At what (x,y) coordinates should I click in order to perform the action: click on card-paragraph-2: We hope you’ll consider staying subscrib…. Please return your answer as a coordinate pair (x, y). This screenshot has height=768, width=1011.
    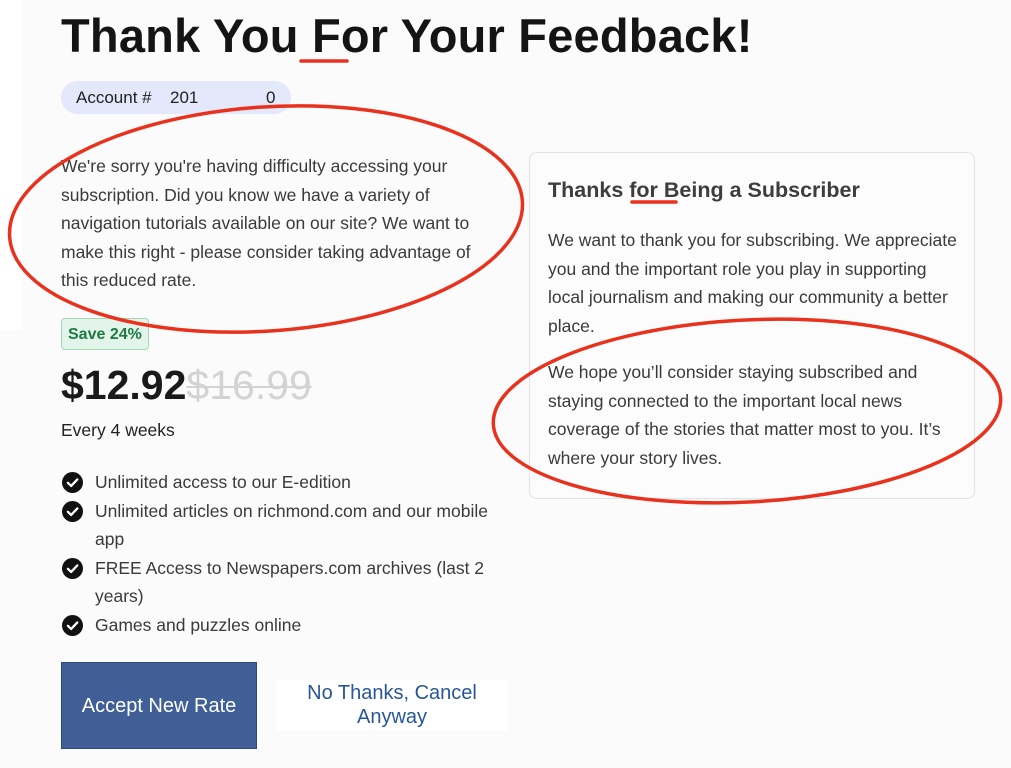
    Looking at the image, I should click on (744, 415).